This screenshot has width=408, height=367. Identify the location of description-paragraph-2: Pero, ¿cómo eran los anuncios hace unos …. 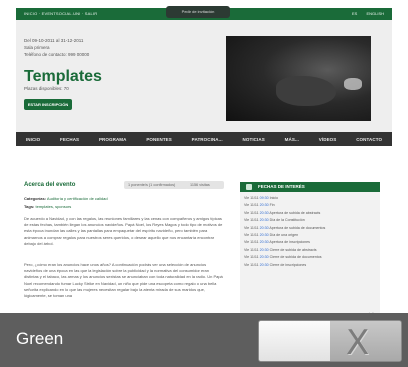
(123, 280).